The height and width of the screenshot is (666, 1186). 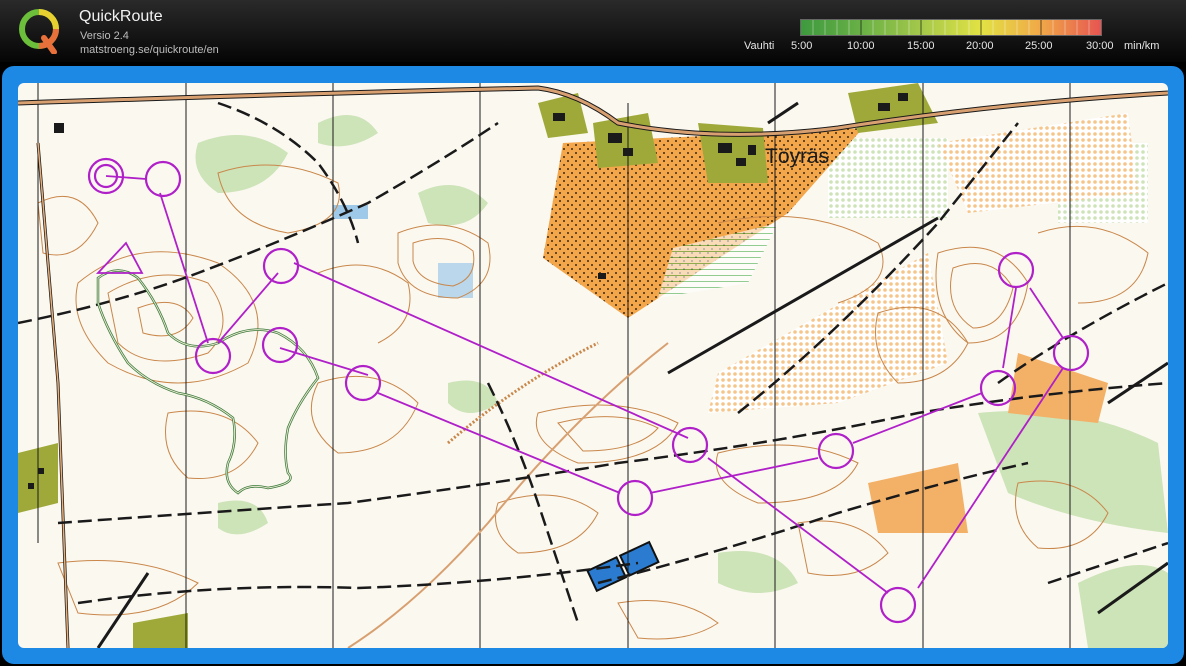 What do you see at coordinates (1039, 46) in the screenshot?
I see `pace-tick-5: 25:00` at bounding box center [1039, 46].